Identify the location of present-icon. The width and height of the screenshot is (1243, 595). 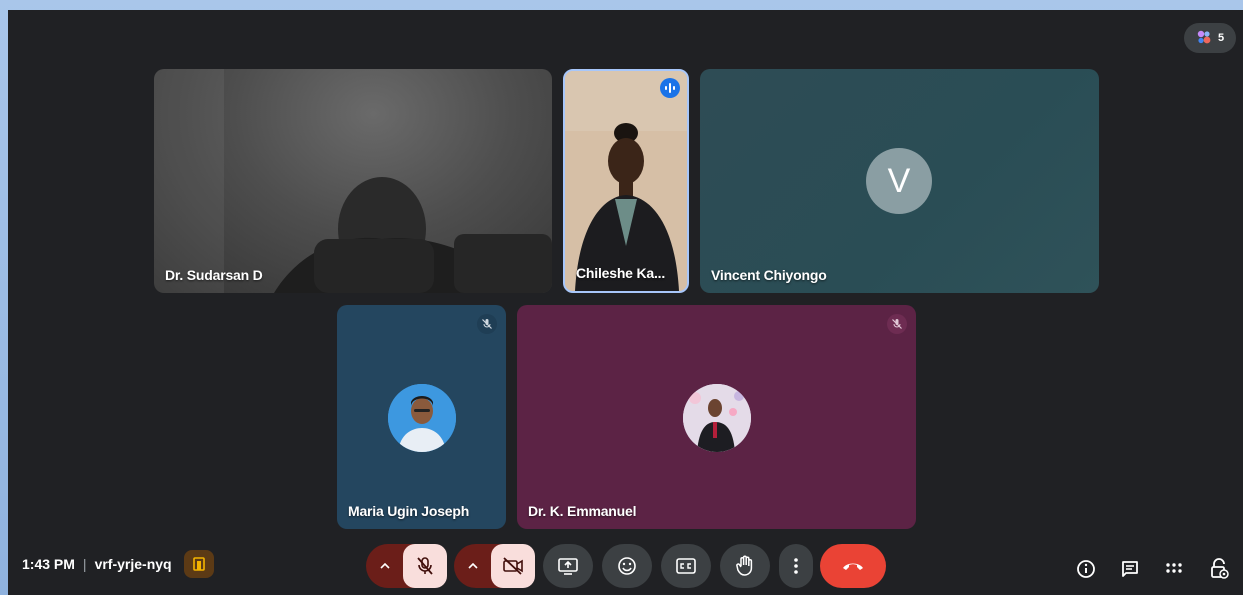
(568, 566).